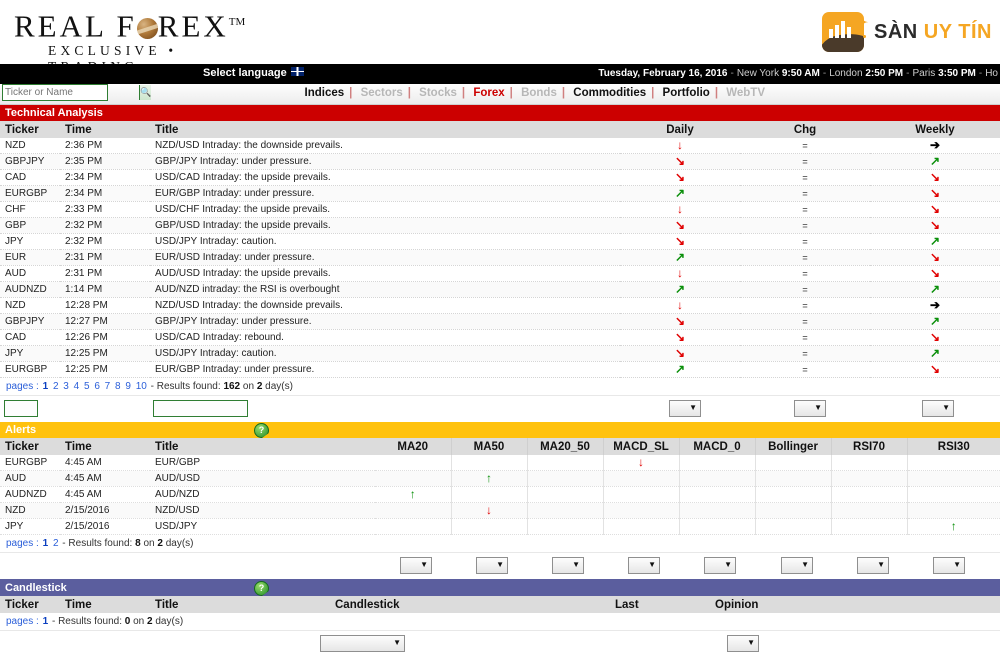 The height and width of the screenshot is (657, 1000). Describe the element at coordinates (21, 408) in the screenshot. I see `filter-ticker-input` at that location.